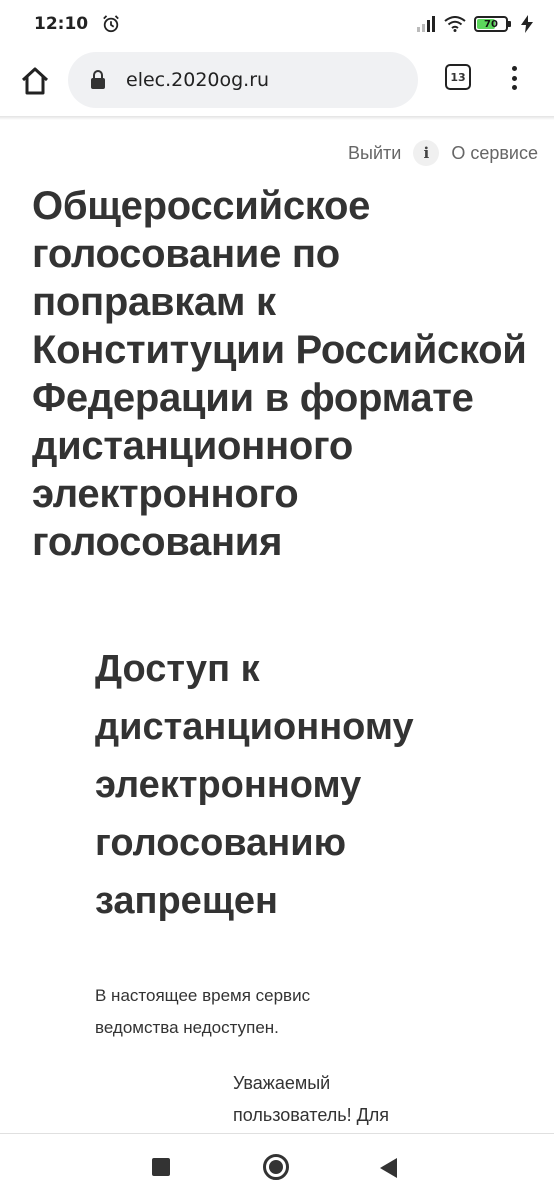 Image resolution: width=554 pixels, height=1200 pixels. I want to click on home-icon, so click(35, 81).